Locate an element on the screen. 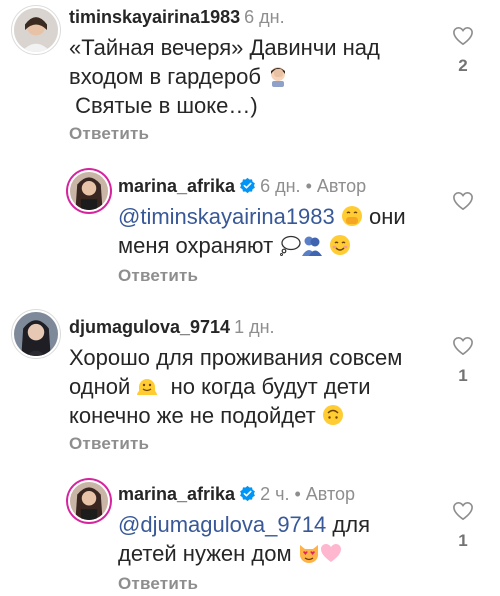  comment-line: конечно же не подойдет is located at coordinates (259, 415).